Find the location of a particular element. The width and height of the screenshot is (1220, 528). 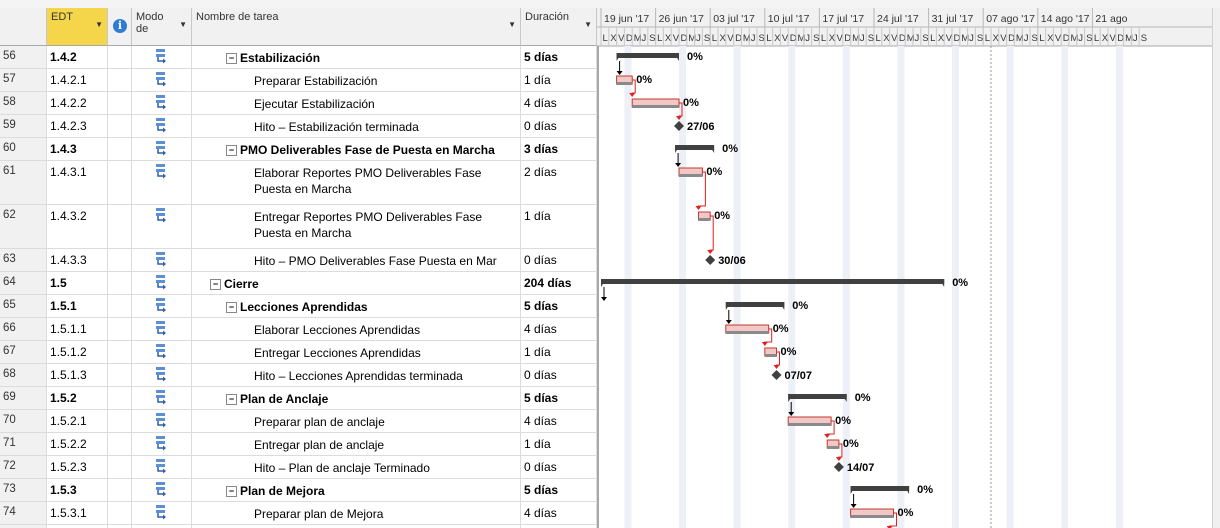

edt-cell: 1.5.1.2 is located at coordinates (77, 352).